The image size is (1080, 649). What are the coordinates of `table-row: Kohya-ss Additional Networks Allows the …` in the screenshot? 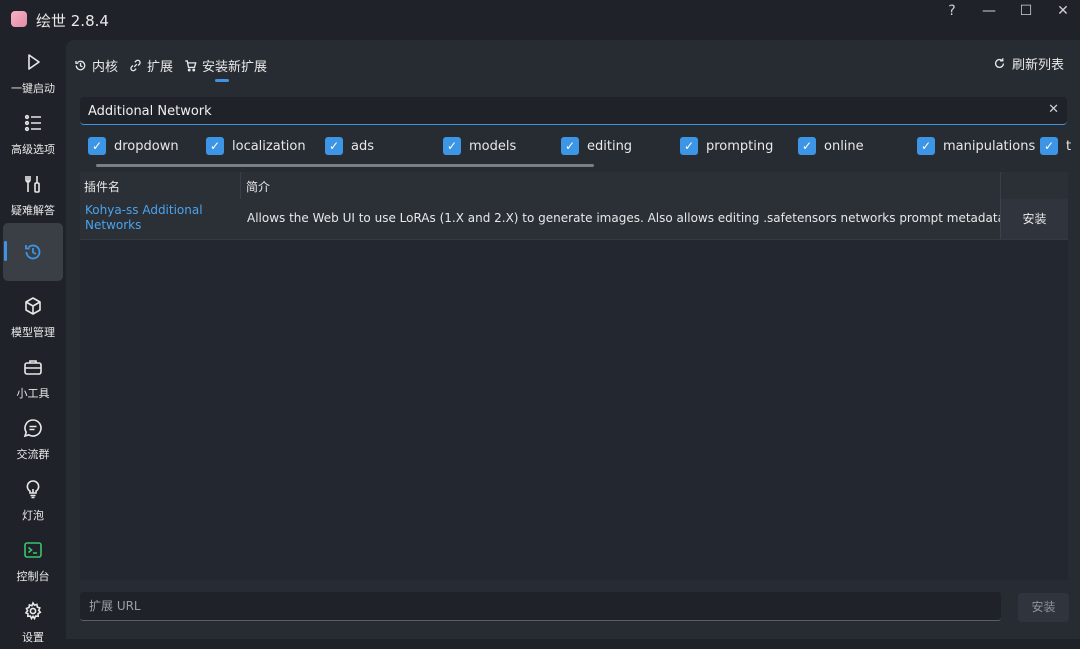 It's located at (574, 219).